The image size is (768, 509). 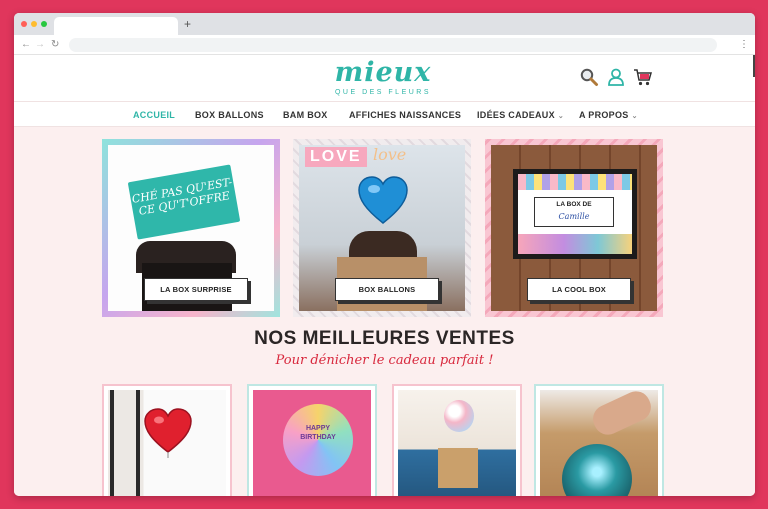 I want to click on red-heart-balloon-icon, so click(x=168, y=433).